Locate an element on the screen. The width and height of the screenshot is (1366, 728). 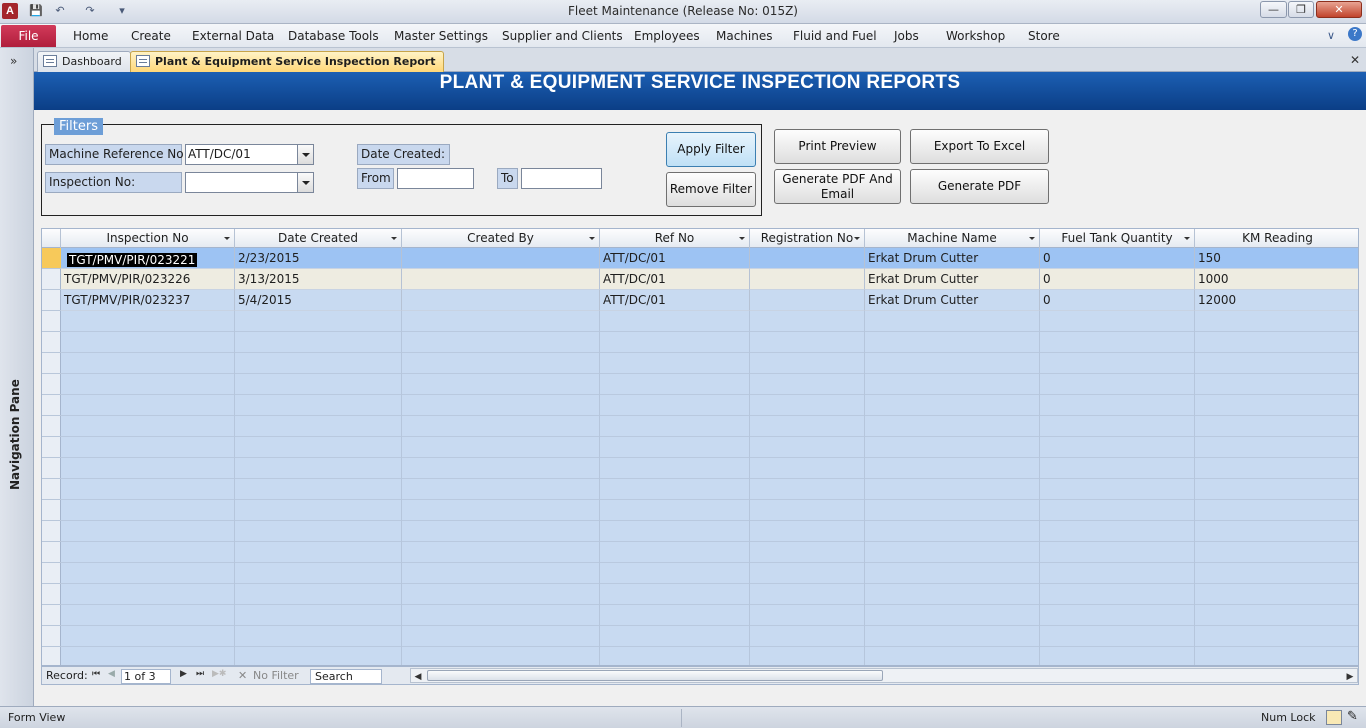
date-from-input is located at coordinates (435, 178).